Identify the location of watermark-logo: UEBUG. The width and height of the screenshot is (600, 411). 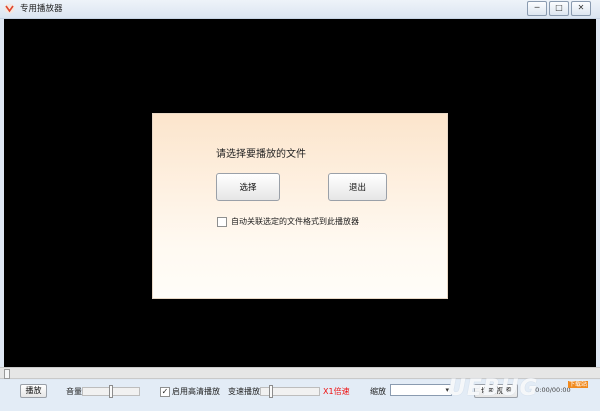
(493, 388).